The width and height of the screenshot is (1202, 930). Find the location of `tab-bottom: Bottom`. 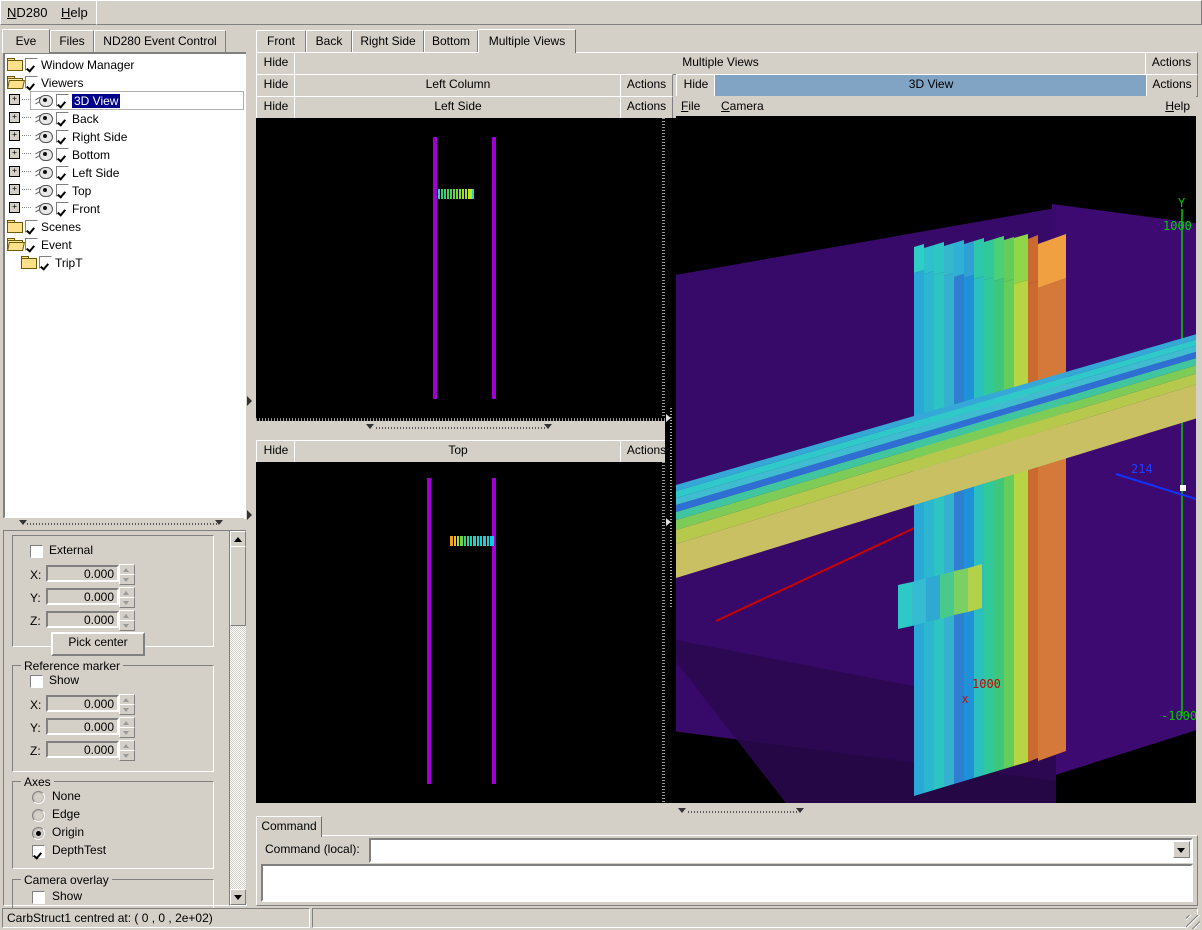

tab-bottom: Bottom is located at coordinates (451, 41).